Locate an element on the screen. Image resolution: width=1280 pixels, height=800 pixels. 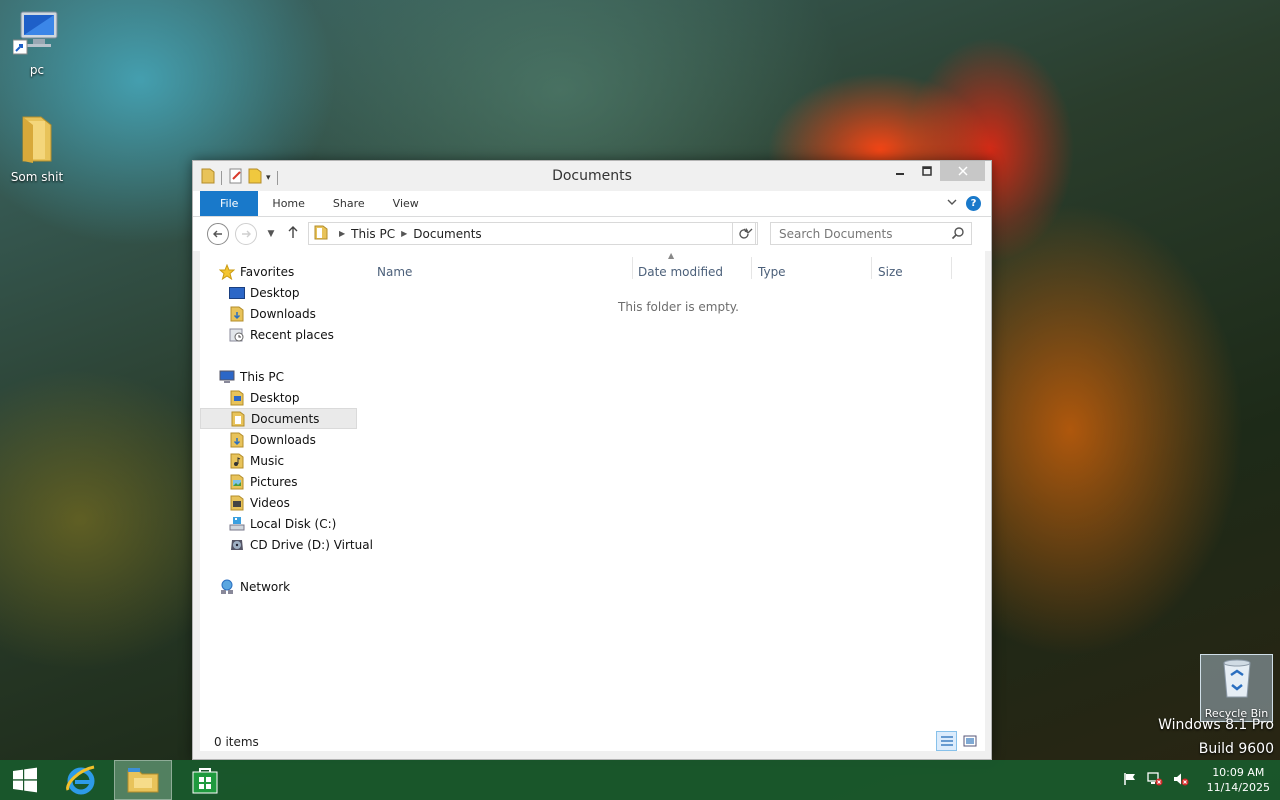
nav-favorites-recent-places: Recent places is located at coordinates (293, 334).